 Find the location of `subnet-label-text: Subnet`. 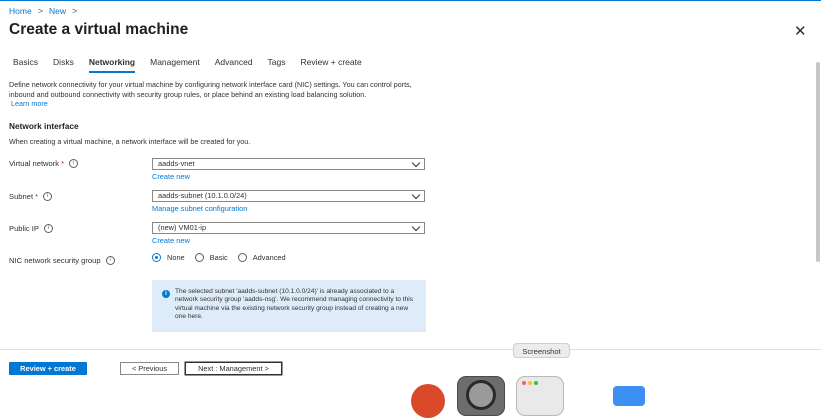

subnet-label-text: Subnet is located at coordinates (21, 196).